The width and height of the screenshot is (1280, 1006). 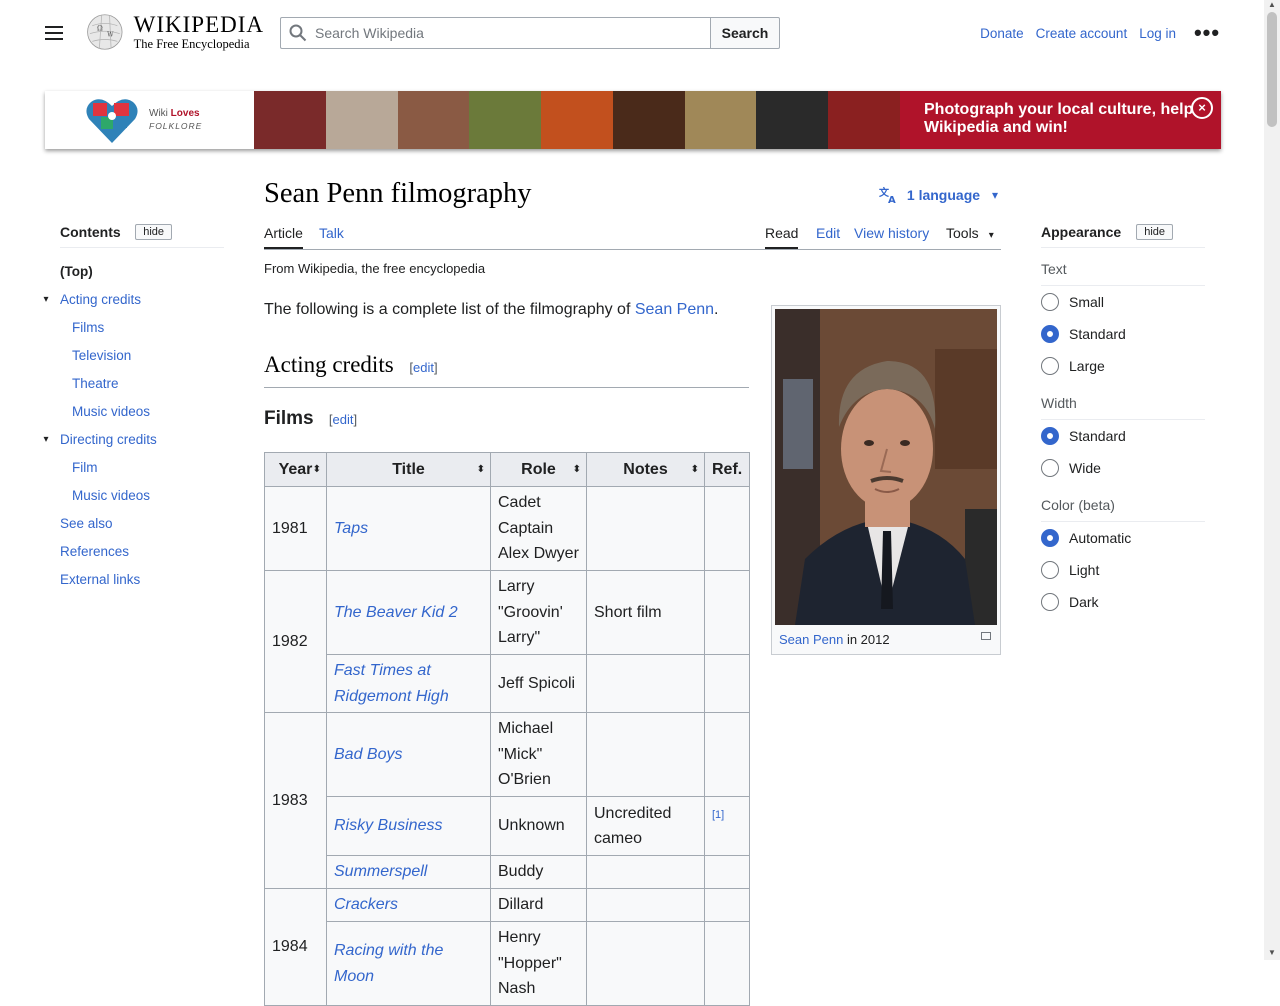 What do you see at coordinates (368, 754) in the screenshot?
I see `film-link: Bad Boys` at bounding box center [368, 754].